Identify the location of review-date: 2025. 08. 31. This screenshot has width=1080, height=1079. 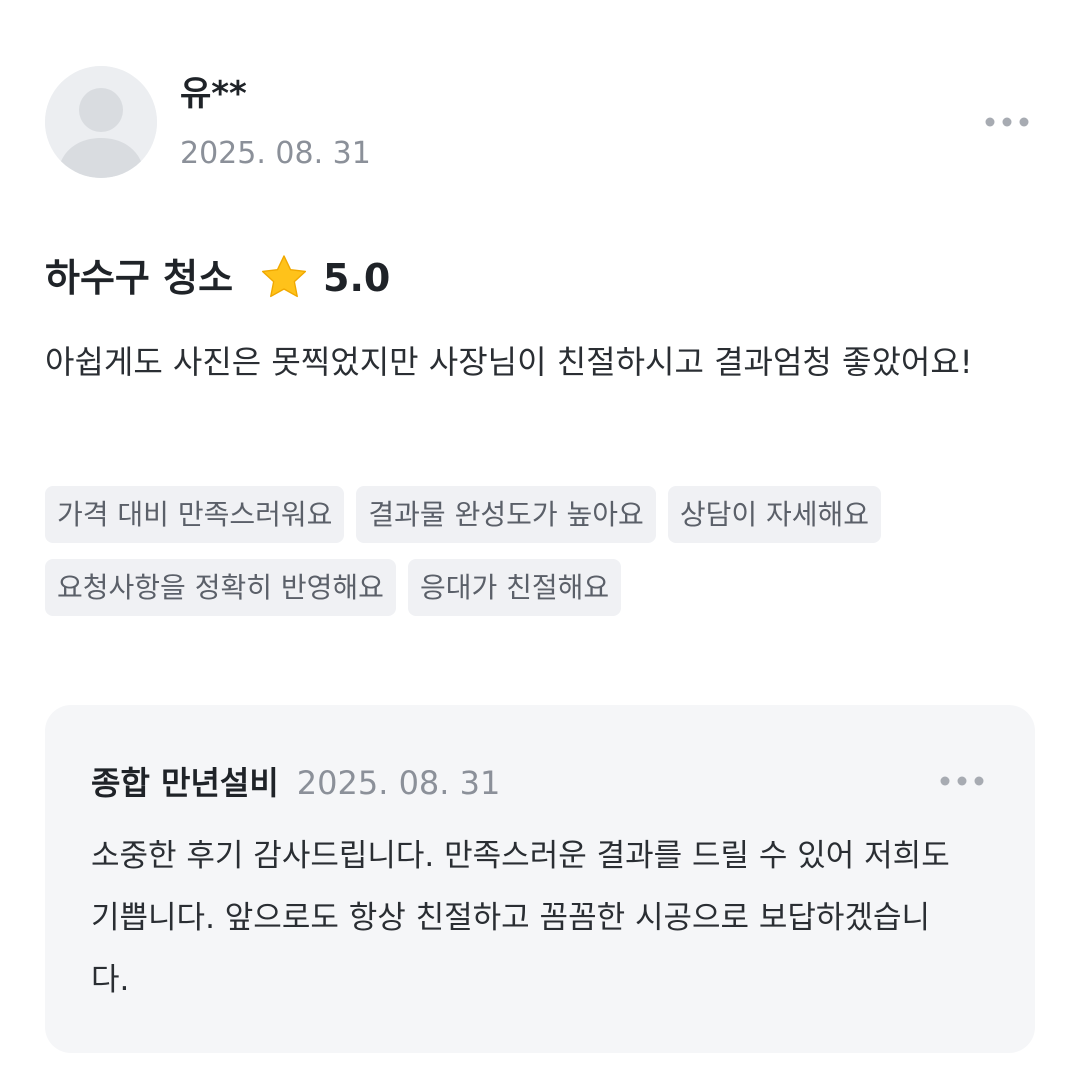
(275, 153).